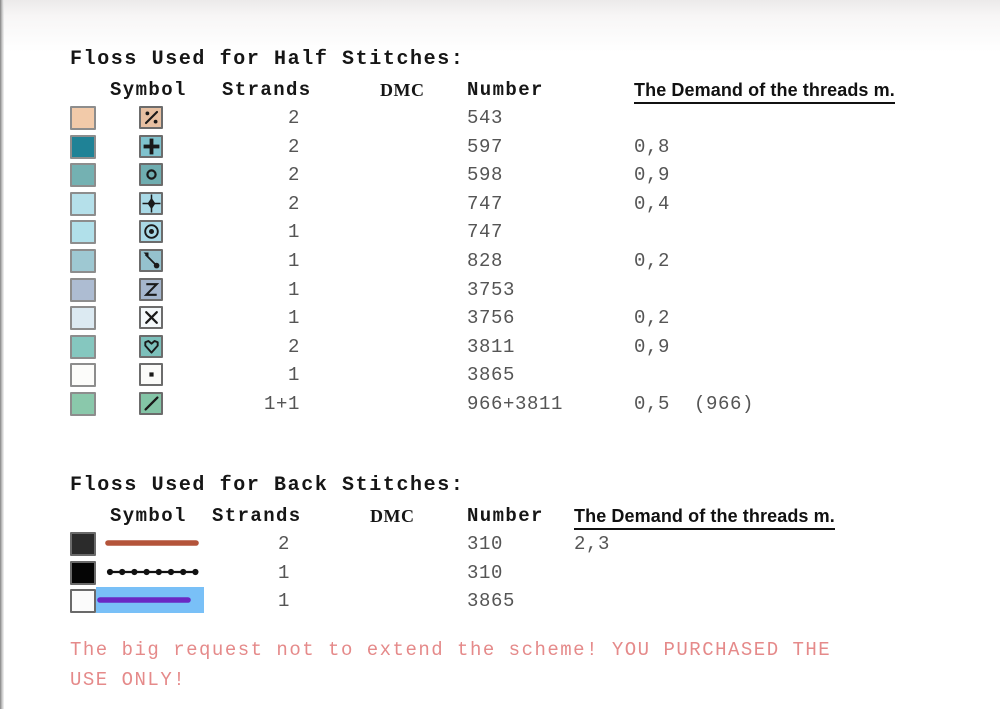 The height and width of the screenshot is (709, 1000). I want to click on letter-z-icon, so click(151, 289).